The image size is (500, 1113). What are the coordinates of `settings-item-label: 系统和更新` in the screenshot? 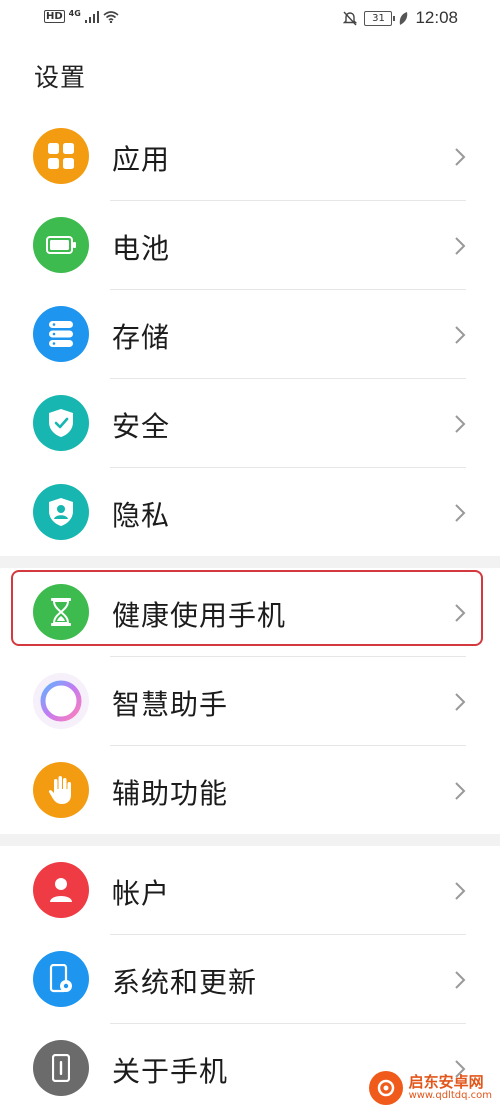 It's located at (185, 982).